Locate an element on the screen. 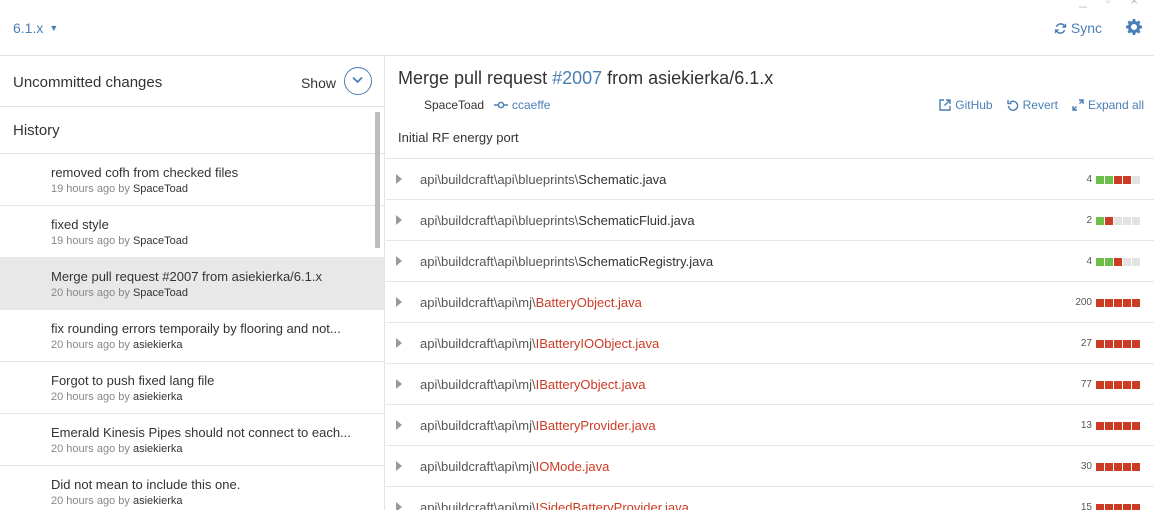 This screenshot has width=1154, height=510. commit-meta: 20 hours ago by SpaceToad is located at coordinates (119, 293).